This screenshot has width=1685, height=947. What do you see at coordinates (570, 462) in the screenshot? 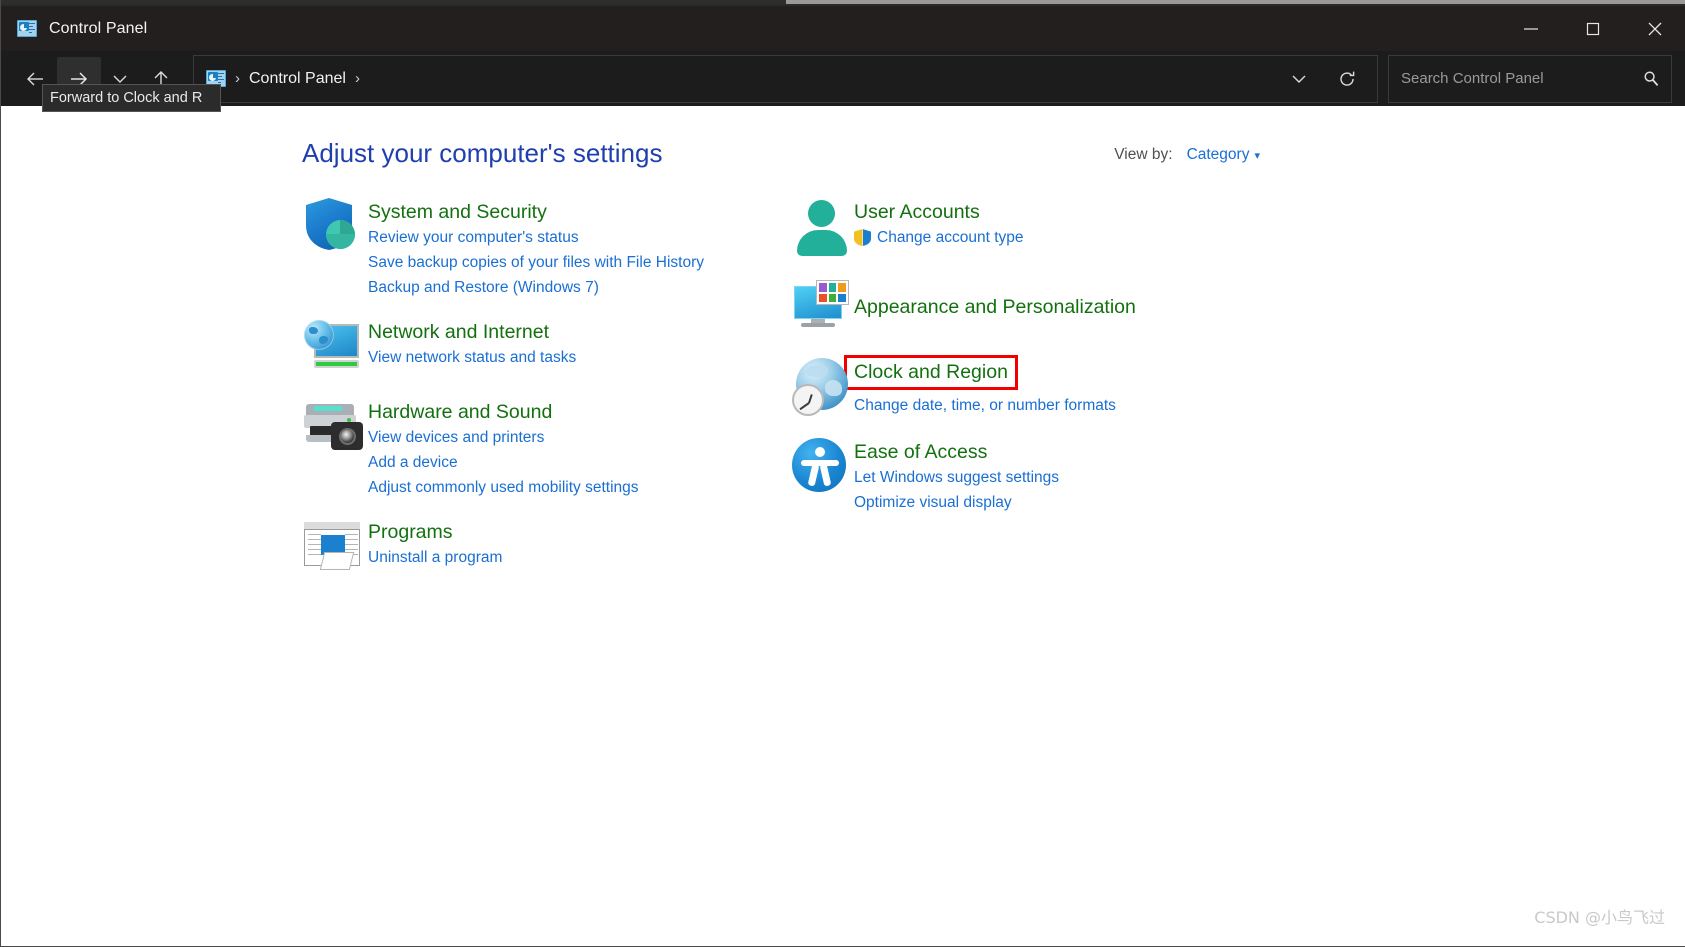
I see `link-add-a-device: Add a device` at bounding box center [570, 462].